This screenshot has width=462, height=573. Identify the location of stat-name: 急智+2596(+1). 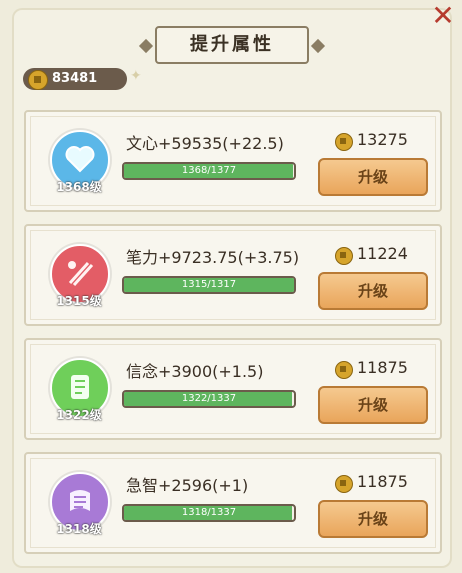
(187, 485).